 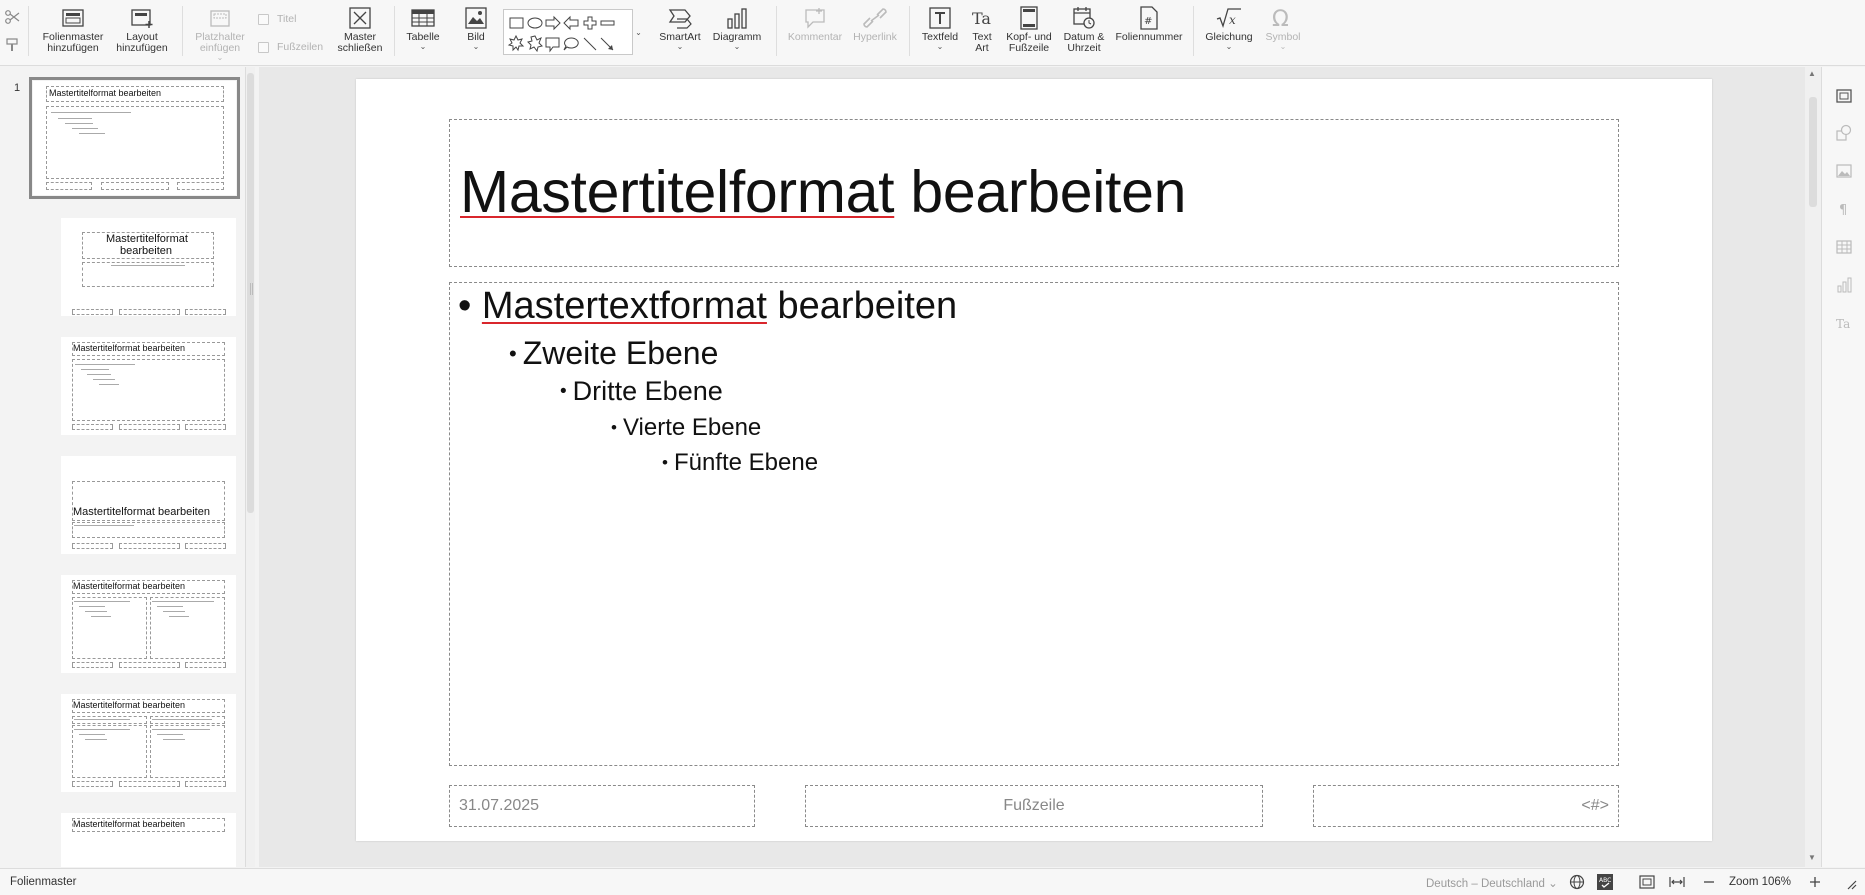 What do you see at coordinates (737, 27) in the screenshot?
I see `chart-button: Diagramm ⌄` at bounding box center [737, 27].